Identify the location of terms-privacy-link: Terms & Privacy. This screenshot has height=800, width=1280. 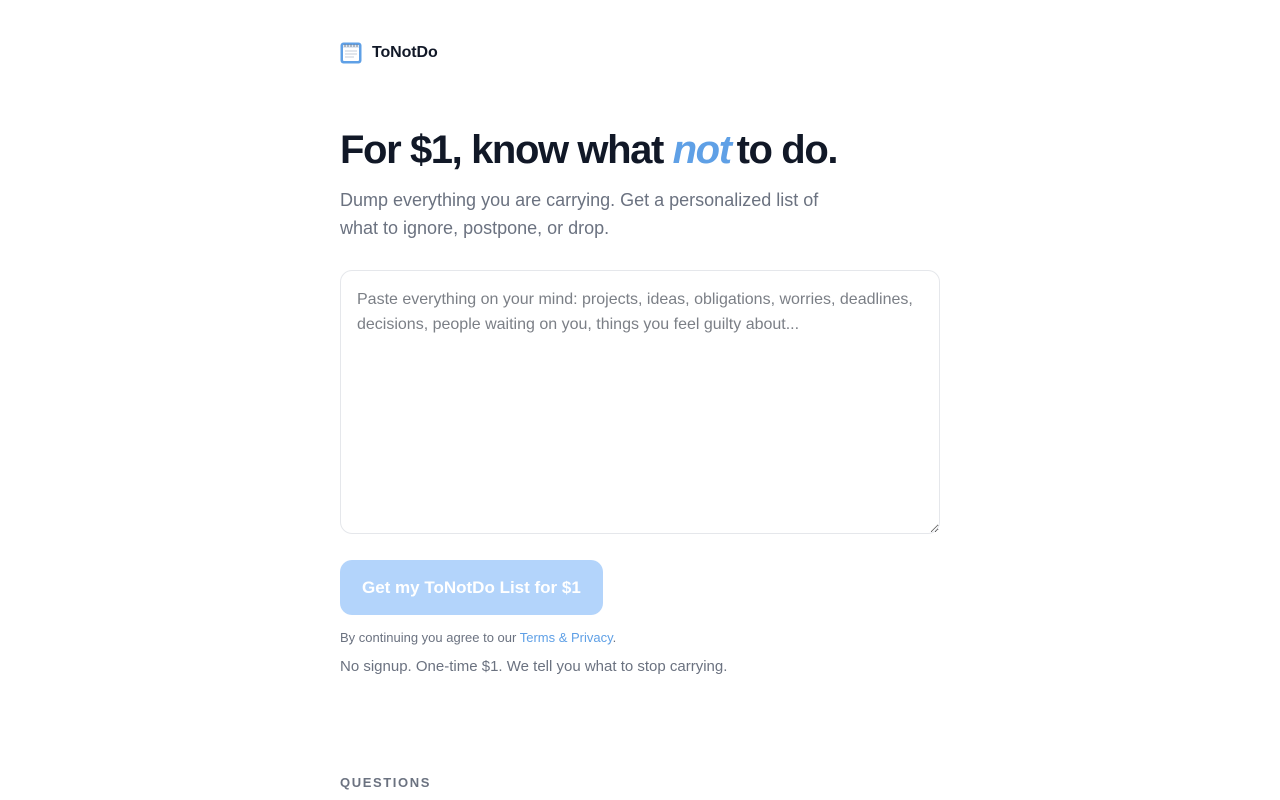
(566, 637).